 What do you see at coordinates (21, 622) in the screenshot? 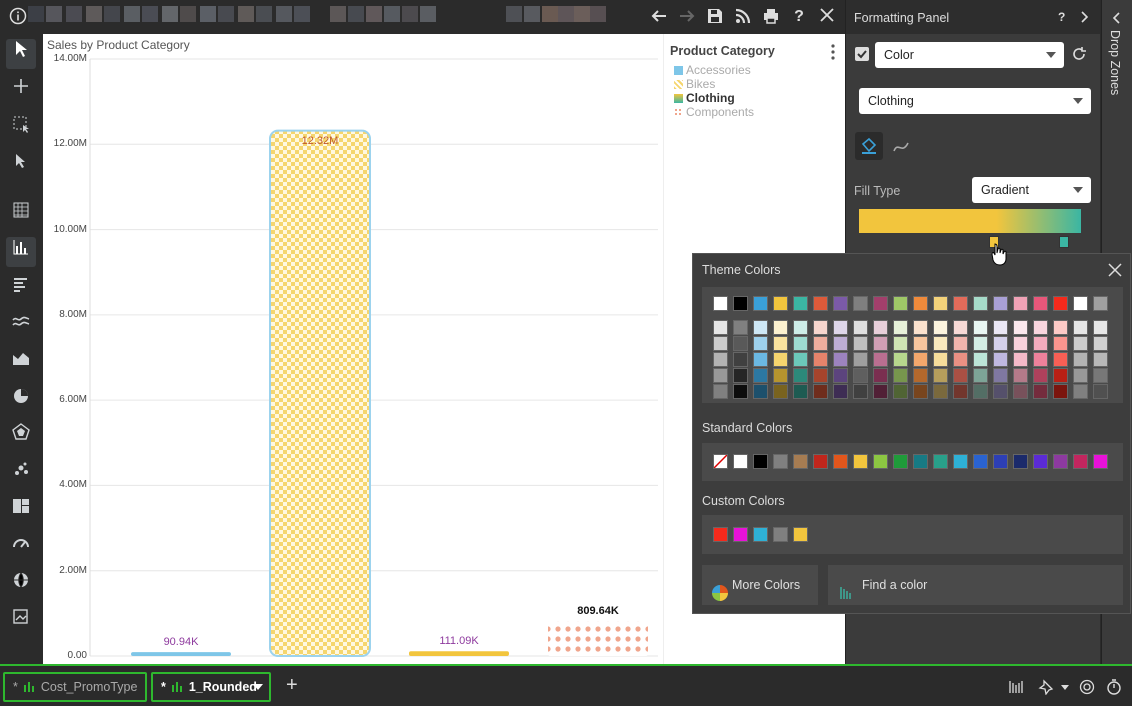
I see `custom-visual-icon` at bounding box center [21, 622].